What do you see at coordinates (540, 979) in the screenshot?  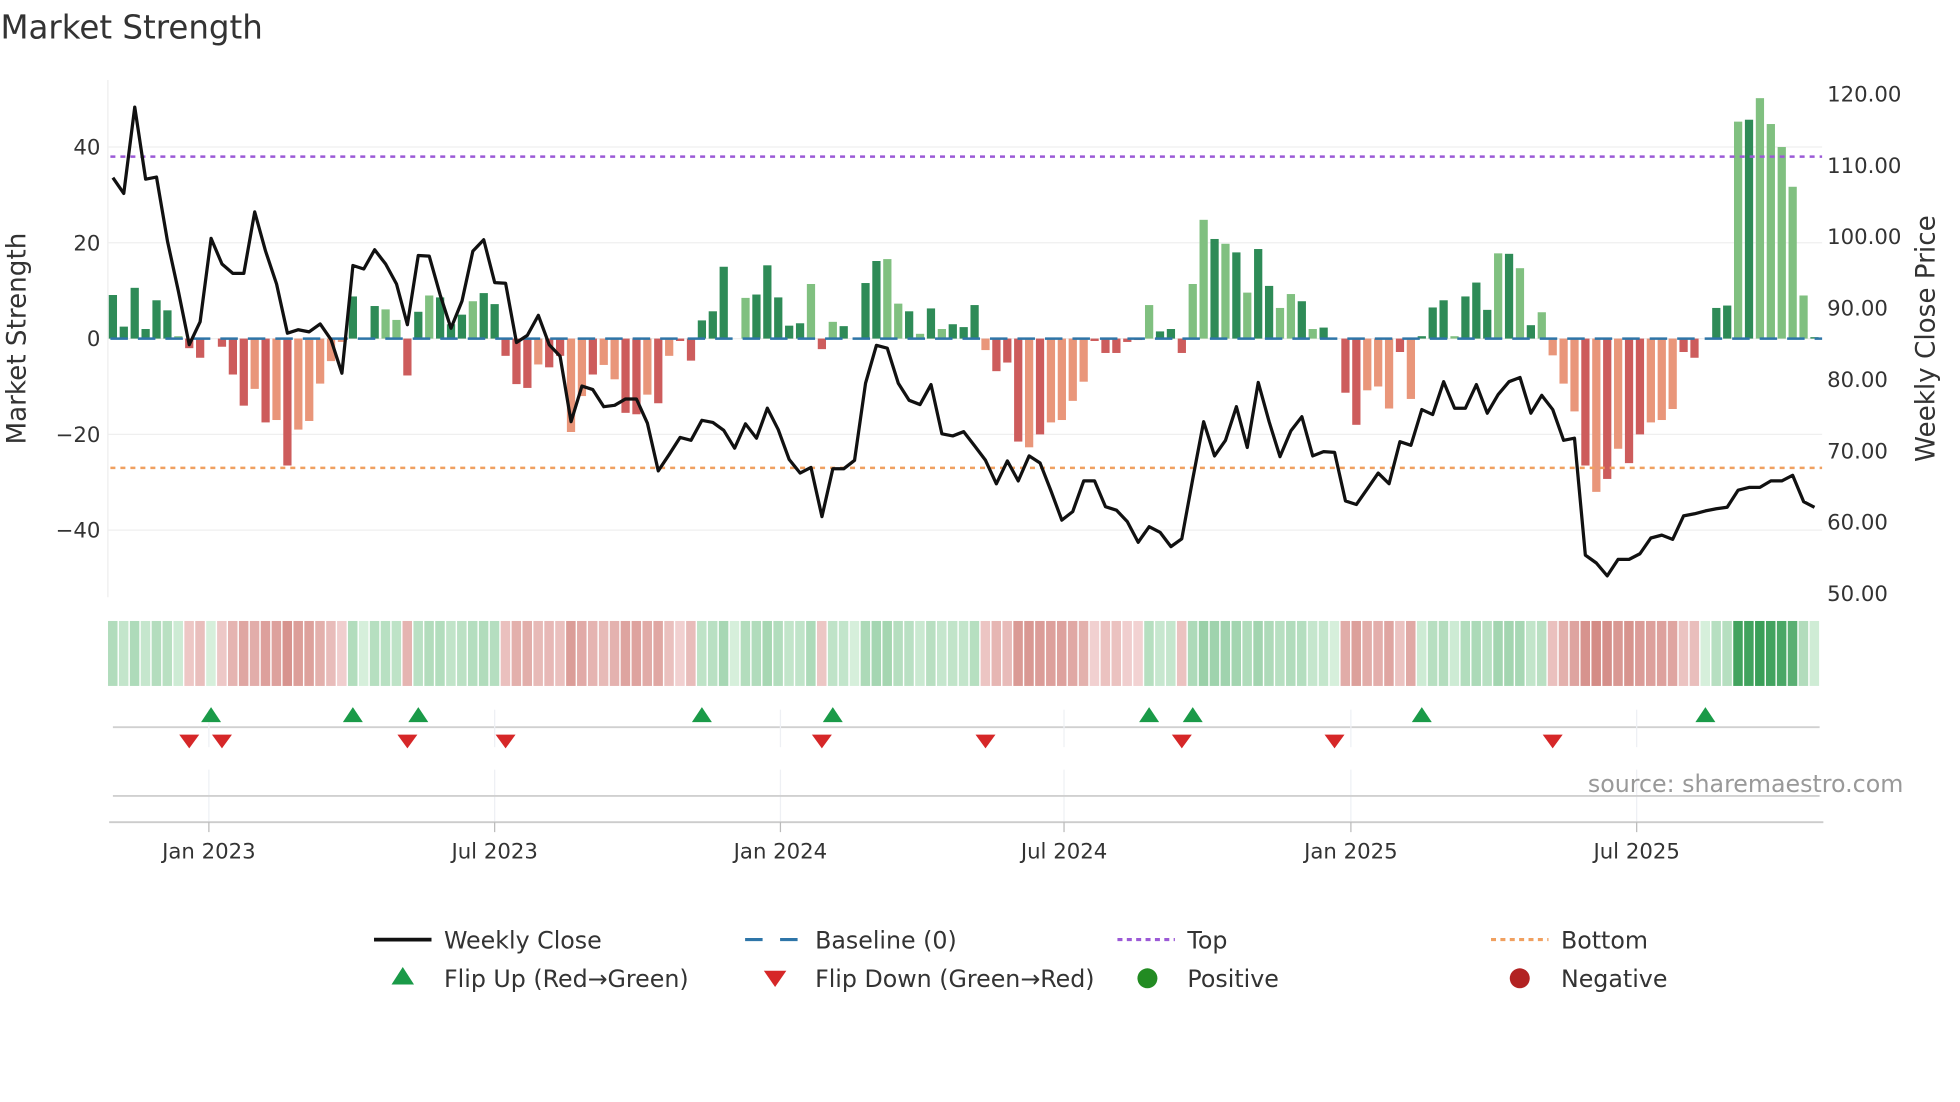 I see `legend-item-flip-up: Flip Up (Red→Green)` at bounding box center [540, 979].